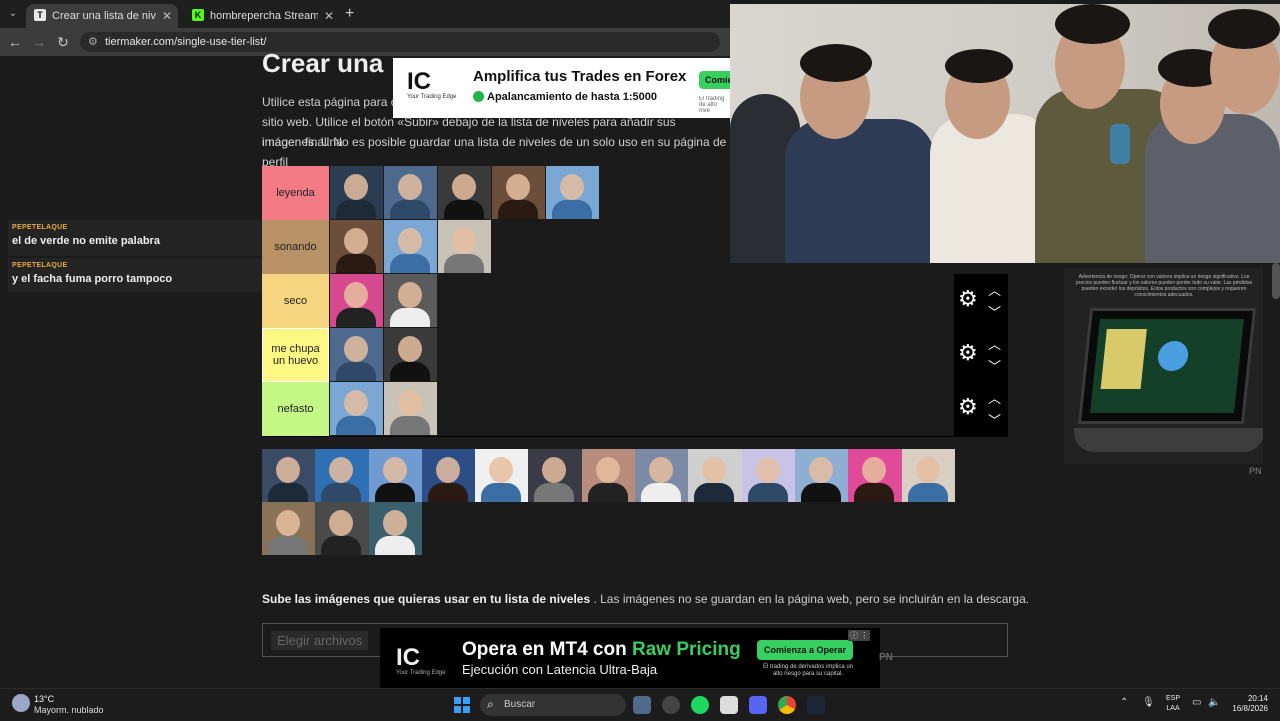 This screenshot has width=1280, height=721. I want to click on forward-button: →, so click(39, 42).